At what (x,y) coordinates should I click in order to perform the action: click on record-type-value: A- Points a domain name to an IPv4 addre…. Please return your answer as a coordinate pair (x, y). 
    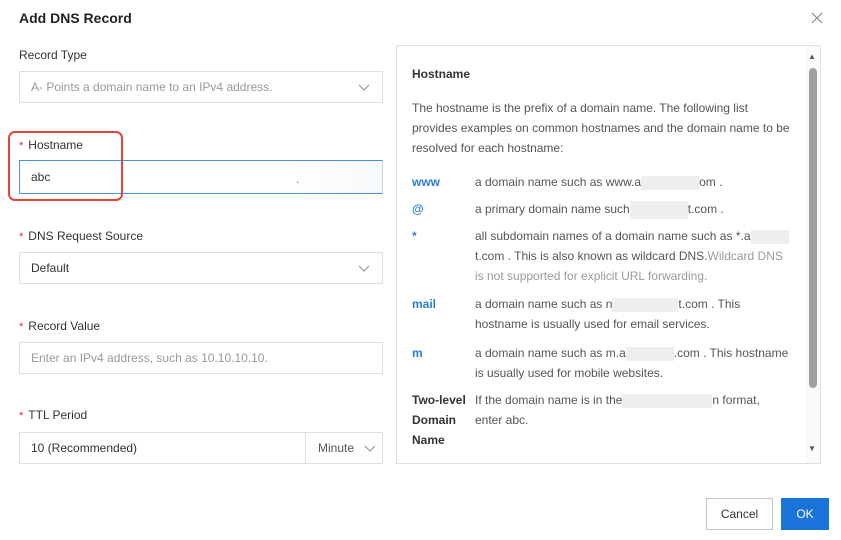
    Looking at the image, I should click on (152, 87).